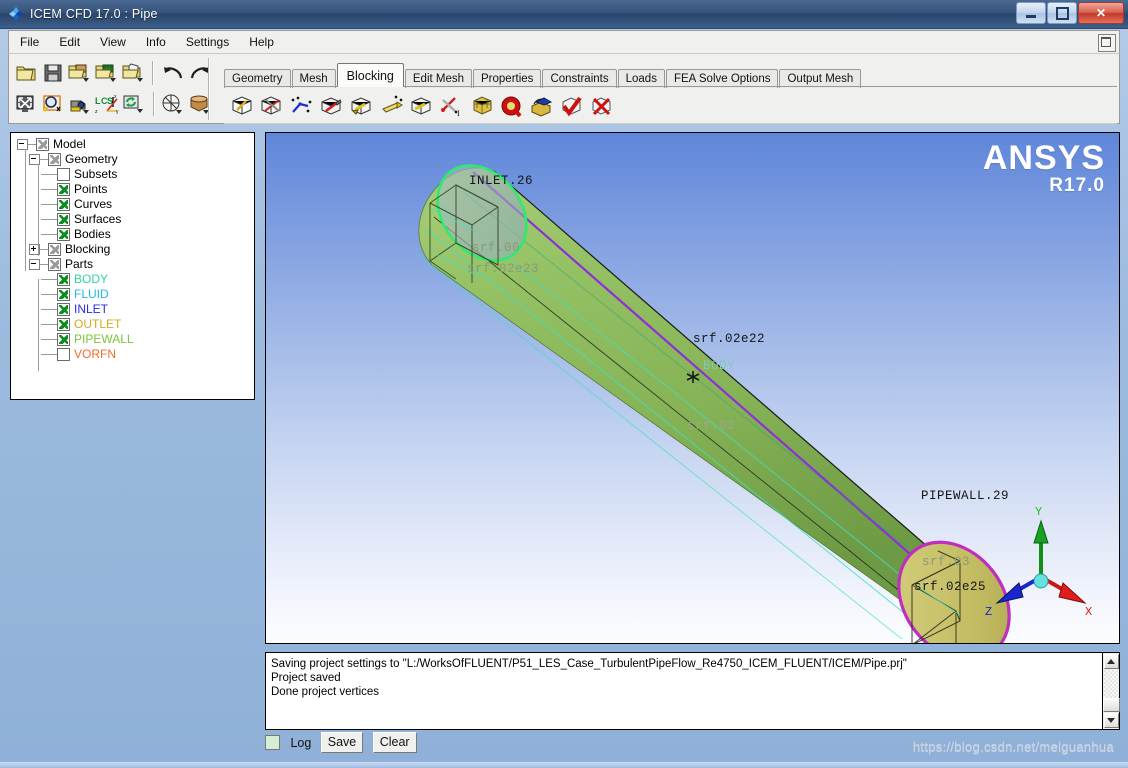 The image size is (1128, 768). What do you see at coordinates (113, 89) in the screenshot?
I see `main-toolbar: L C S xzy` at bounding box center [113, 89].